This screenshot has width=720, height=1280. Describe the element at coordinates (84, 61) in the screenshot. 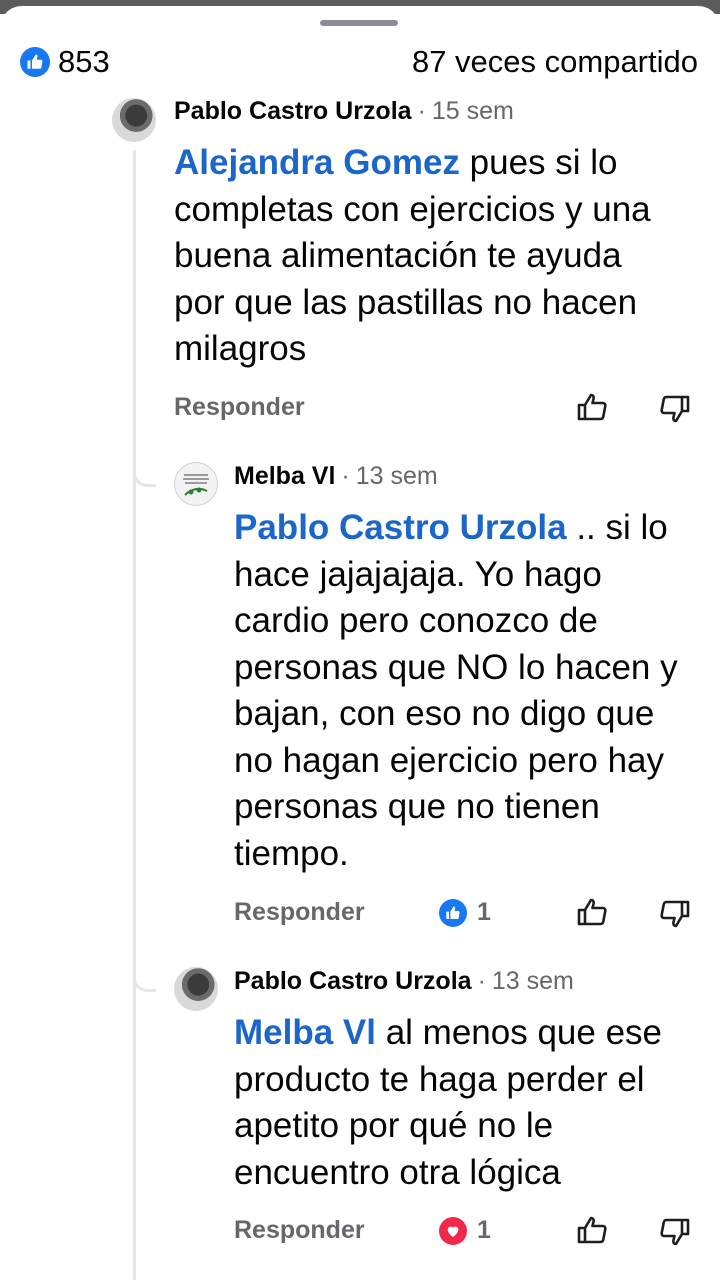

I see `likes-count: 853` at that location.